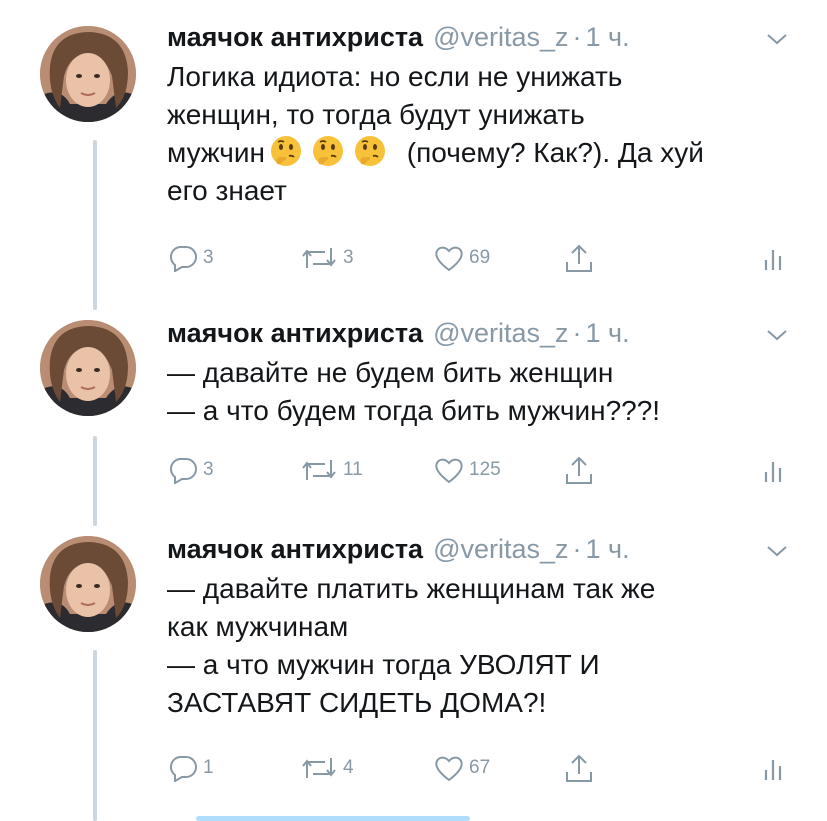 This screenshot has width=827, height=821. I want to click on tweet-line: его знает, so click(227, 190).